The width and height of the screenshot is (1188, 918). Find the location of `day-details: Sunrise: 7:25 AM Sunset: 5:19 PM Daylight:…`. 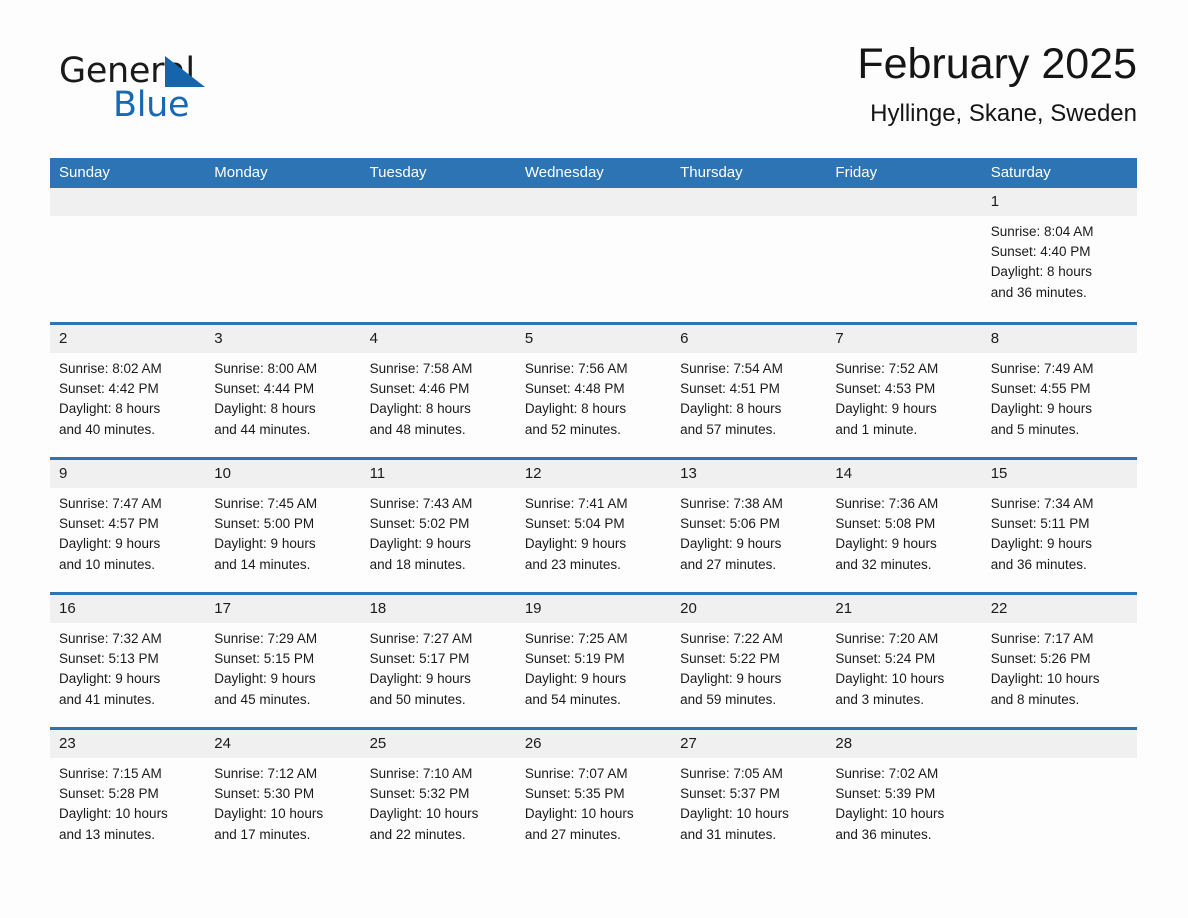

day-details: Sunrise: 7:25 AM Sunset: 5:19 PM Daylight:… is located at coordinates (593, 666).